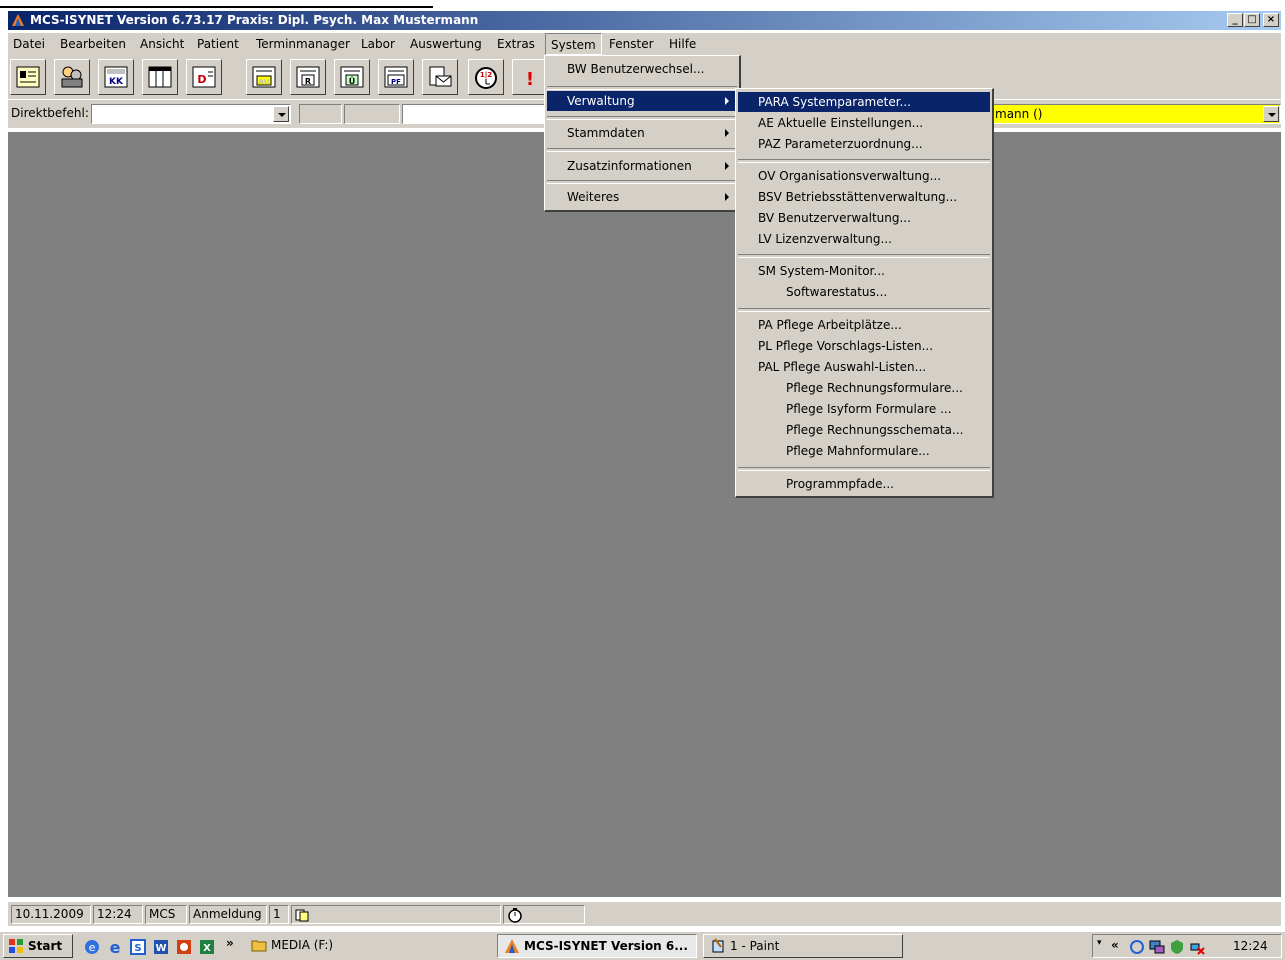 The image size is (1285, 960). What do you see at coordinates (642, 166) in the screenshot?
I see `menu-item-zusatzinformationen: Zusatzinformationen` at bounding box center [642, 166].